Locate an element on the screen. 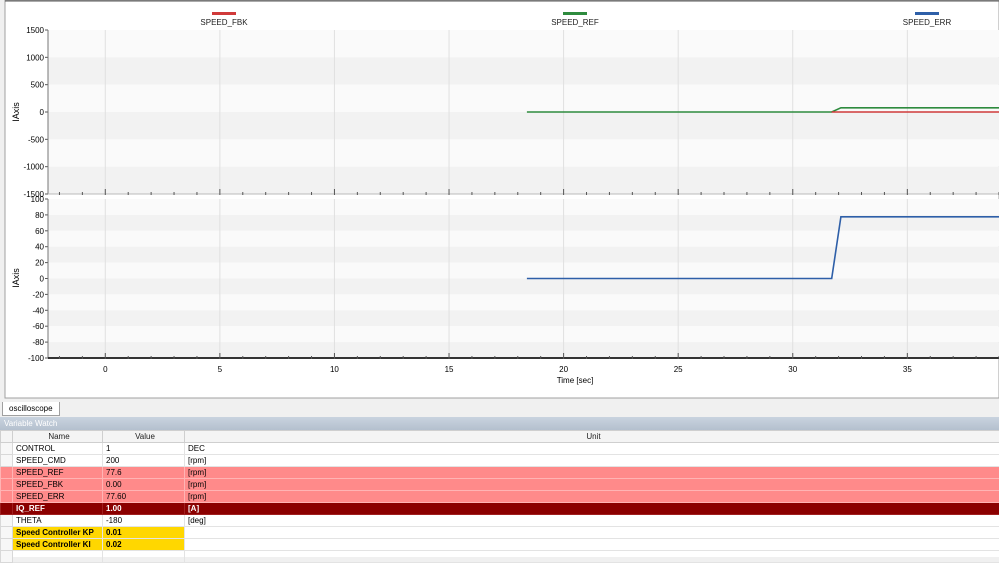 The width and height of the screenshot is (999, 563). y-tick-label: 100 is located at coordinates (38, 199).